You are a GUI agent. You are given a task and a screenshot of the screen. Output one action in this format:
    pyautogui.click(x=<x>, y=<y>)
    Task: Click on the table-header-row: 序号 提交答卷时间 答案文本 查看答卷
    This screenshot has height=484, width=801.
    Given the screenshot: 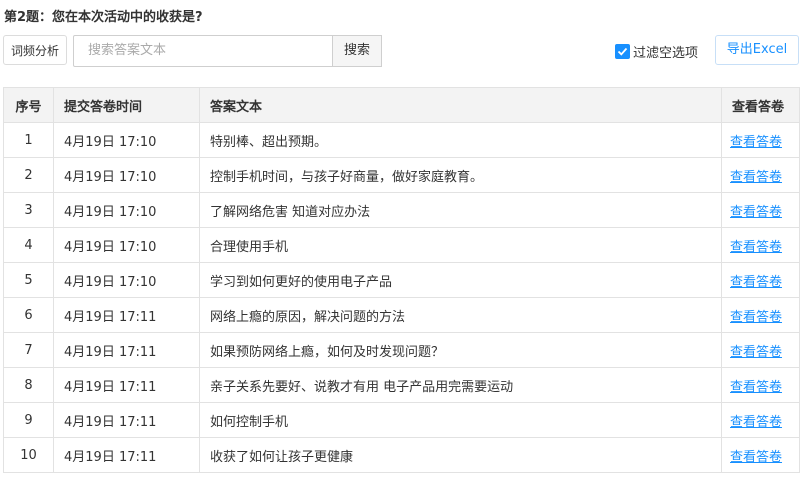 What is the action you would take?
    pyautogui.click(x=401, y=105)
    